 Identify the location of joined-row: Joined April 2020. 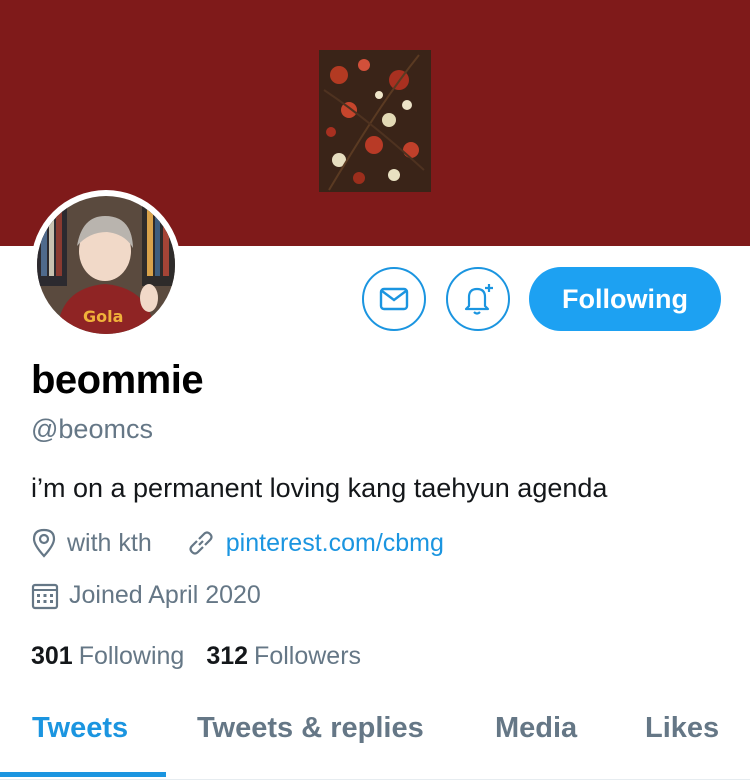
(163, 595).